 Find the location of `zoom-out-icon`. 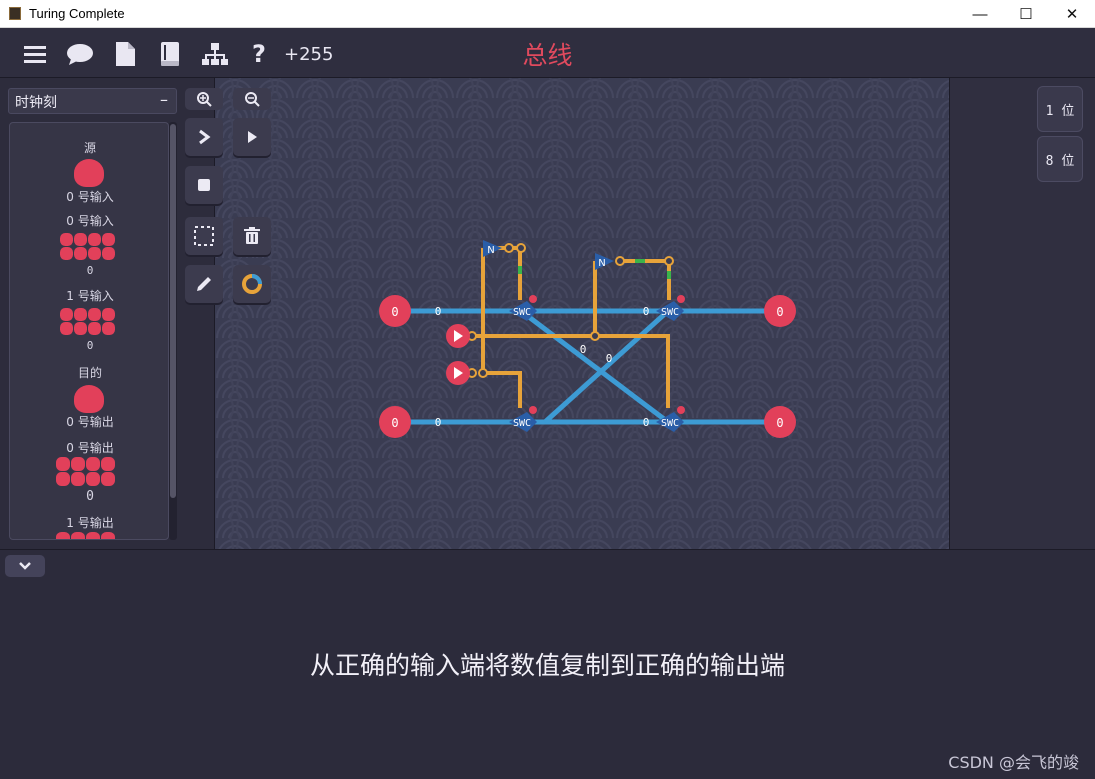

zoom-out-icon is located at coordinates (252, 99).